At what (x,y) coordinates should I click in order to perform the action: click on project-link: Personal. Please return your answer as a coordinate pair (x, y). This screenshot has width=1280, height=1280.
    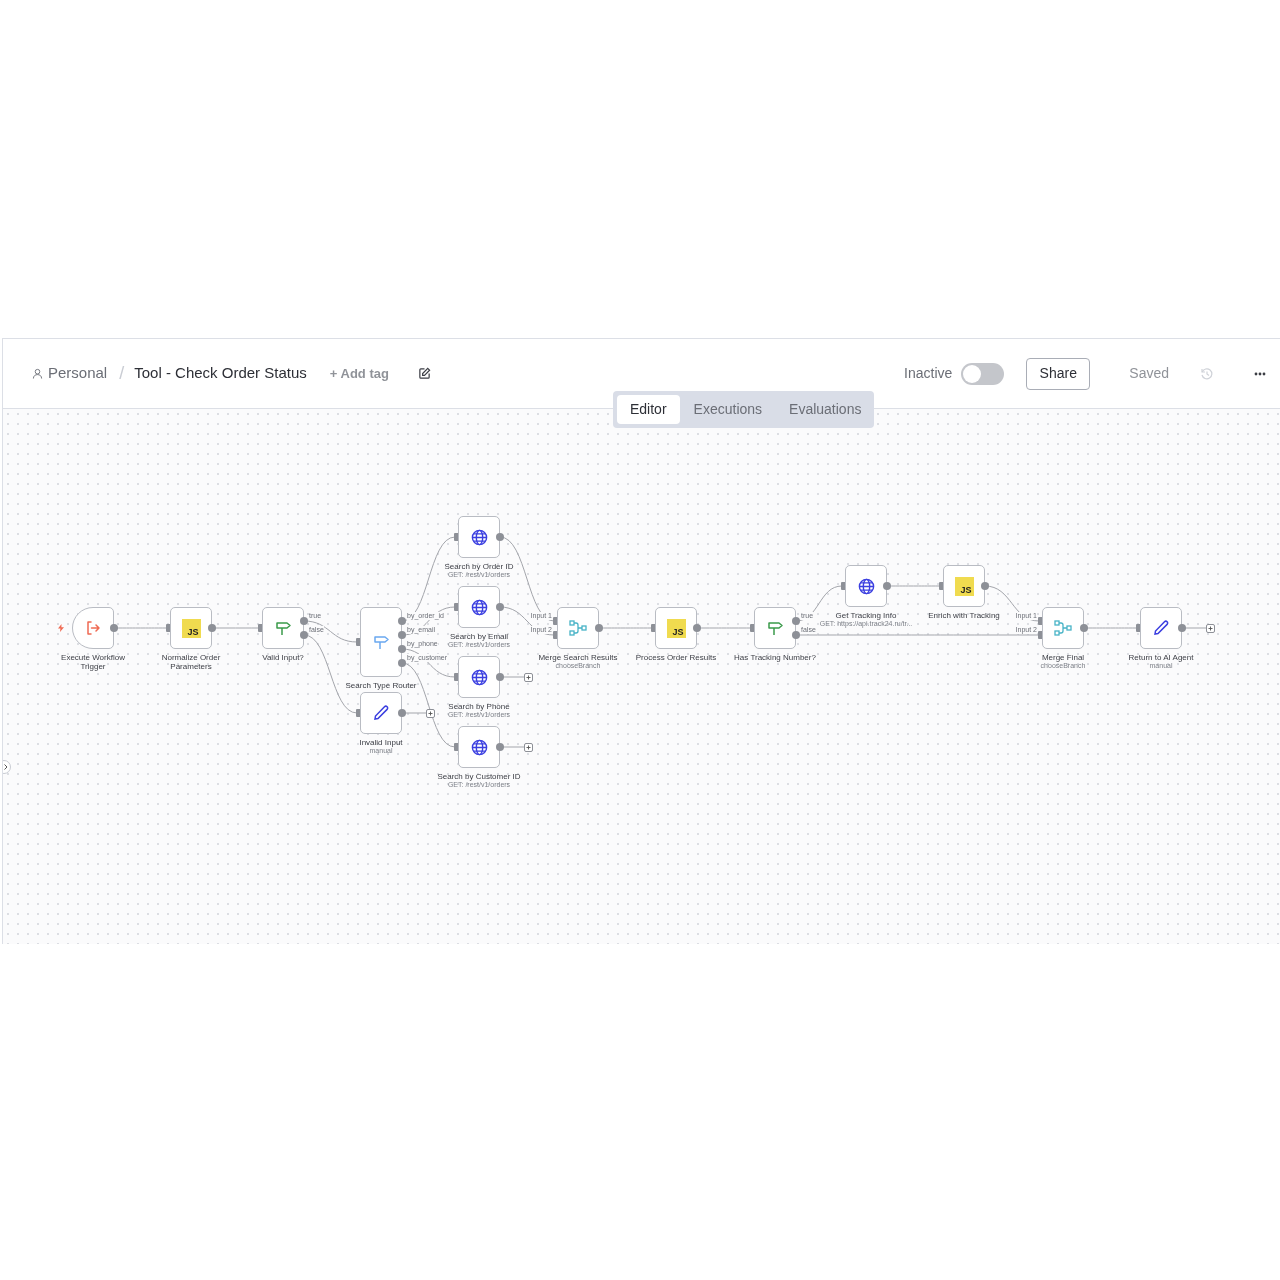
    Looking at the image, I should click on (78, 373).